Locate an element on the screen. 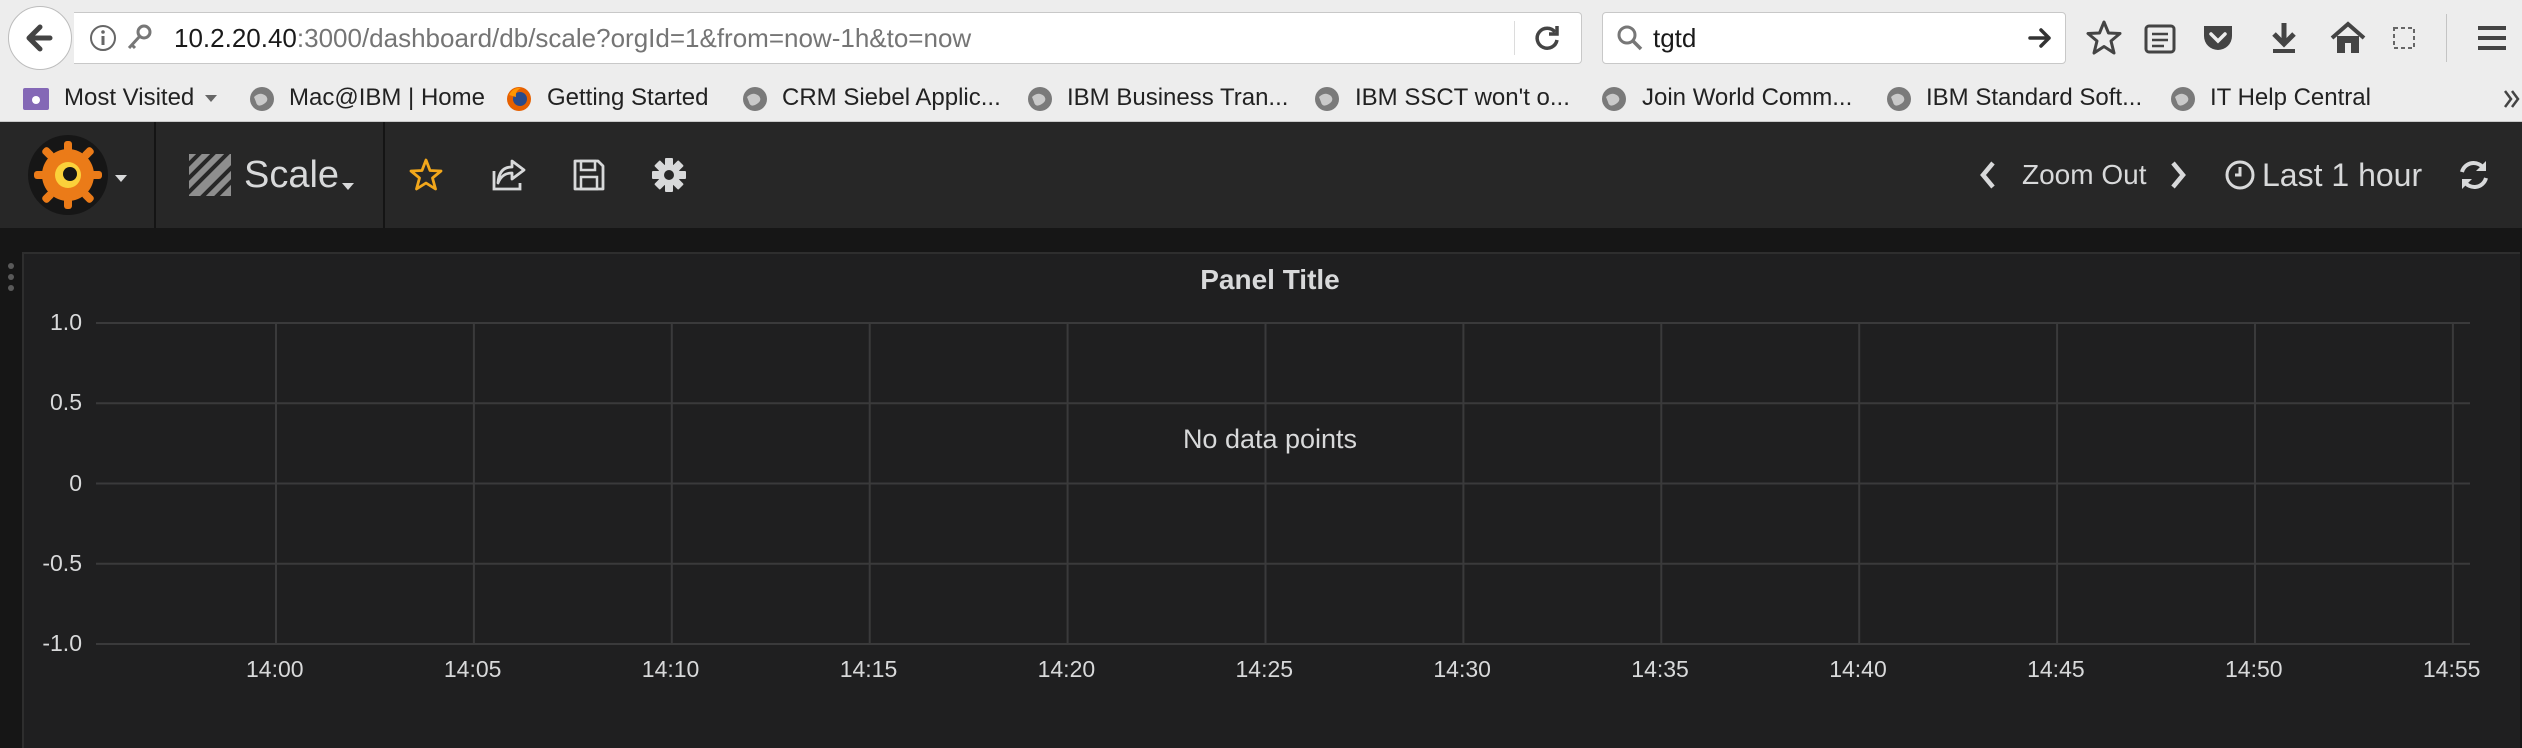 The height and width of the screenshot is (748, 2522). reading-list-icon is located at coordinates (2160, 38).